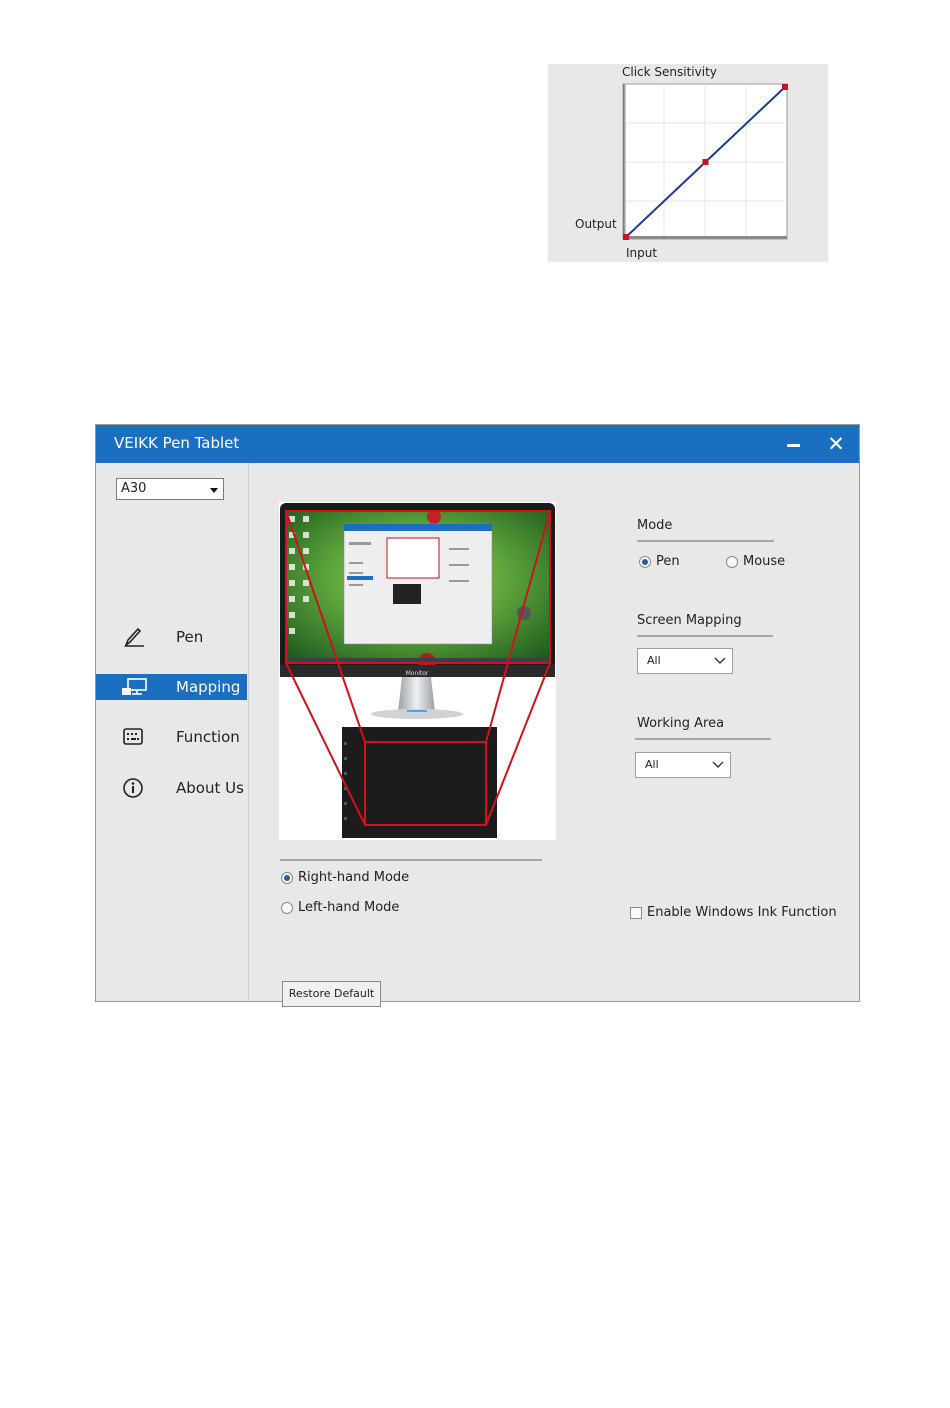 This screenshot has width=950, height=1408. What do you see at coordinates (681, 723) in the screenshot?
I see `working-area-title: Working Area` at bounding box center [681, 723].